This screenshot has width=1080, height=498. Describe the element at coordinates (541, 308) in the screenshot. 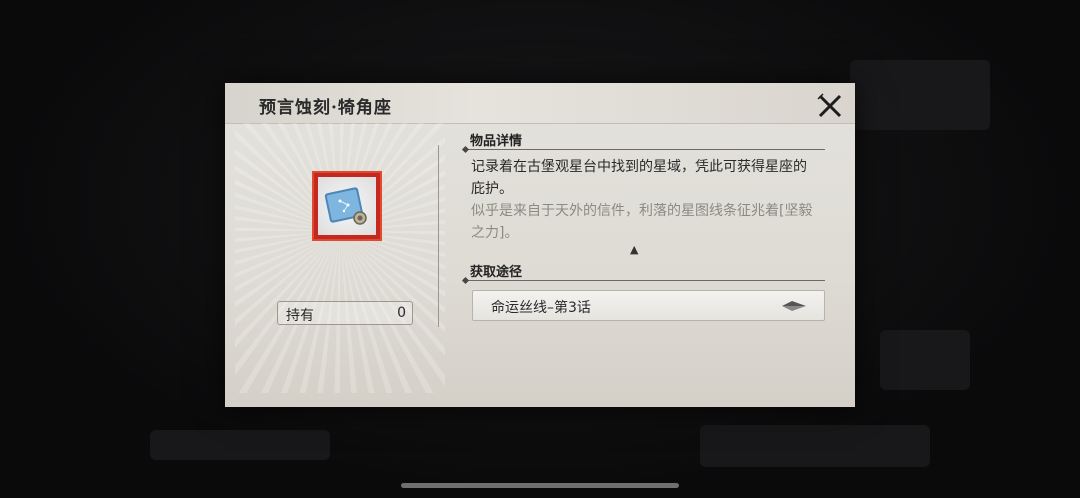

I see `route-label: 命运丝线–第3话` at that location.